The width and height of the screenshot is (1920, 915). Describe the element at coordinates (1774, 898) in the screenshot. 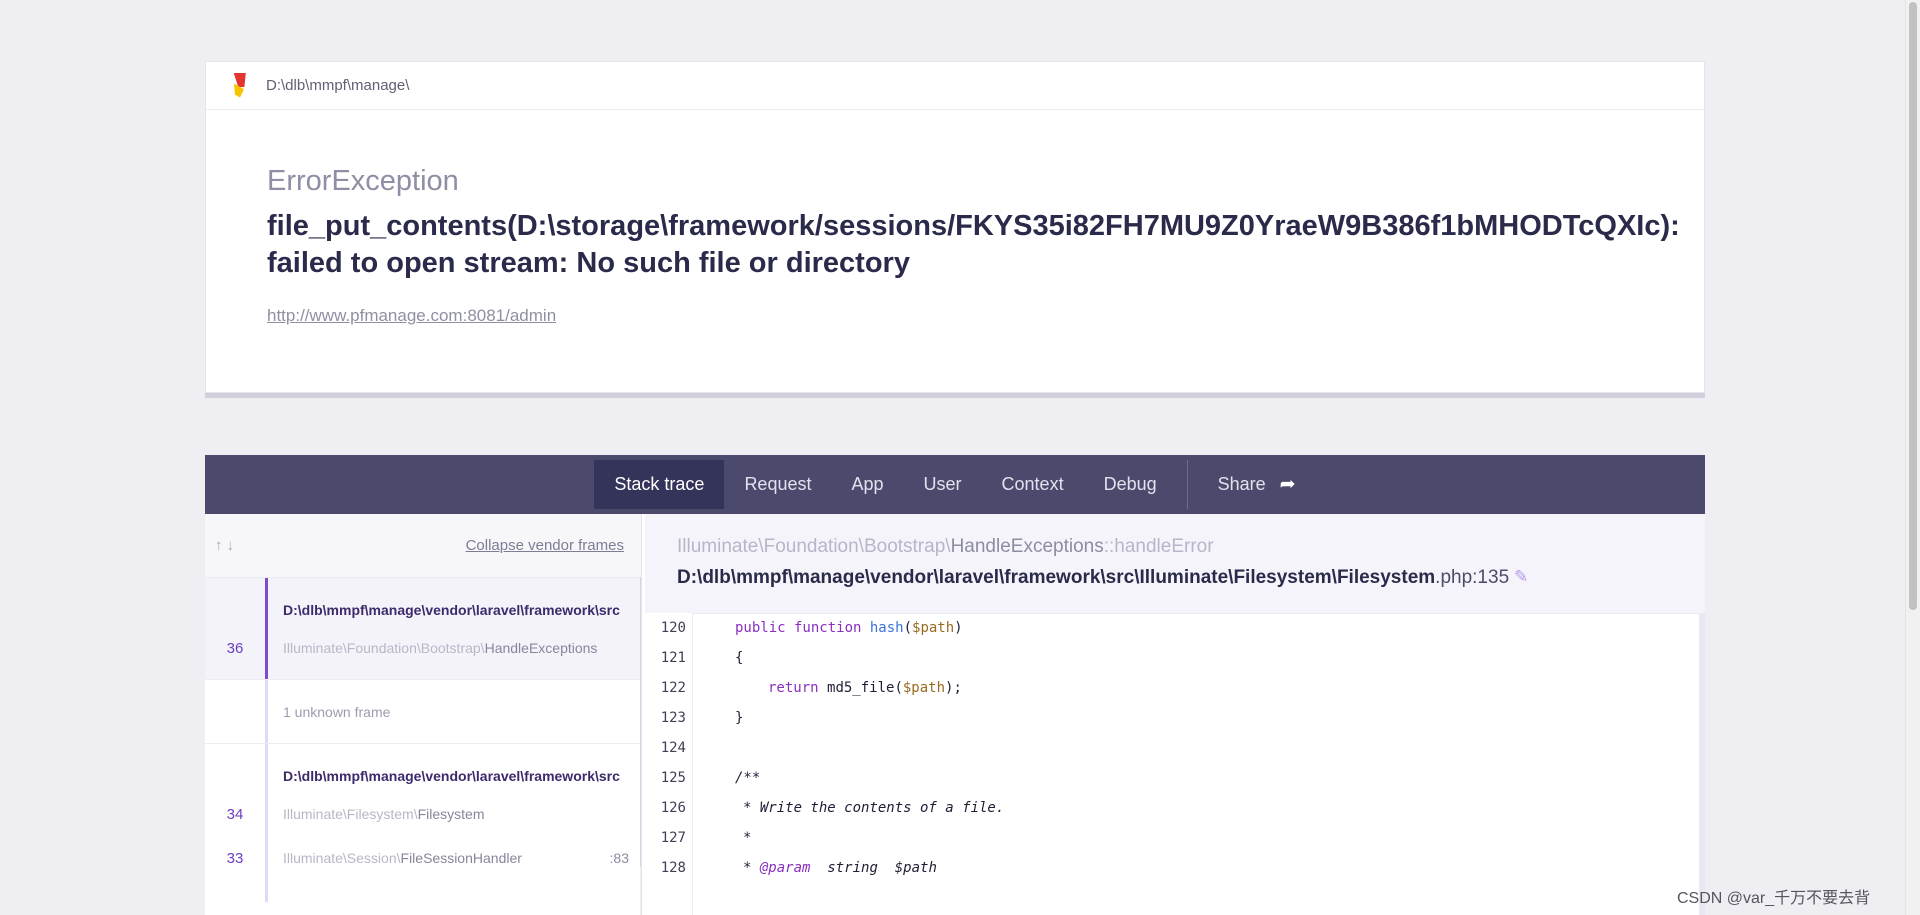

I see `watermark: CSDN @var_千万不要去背` at that location.